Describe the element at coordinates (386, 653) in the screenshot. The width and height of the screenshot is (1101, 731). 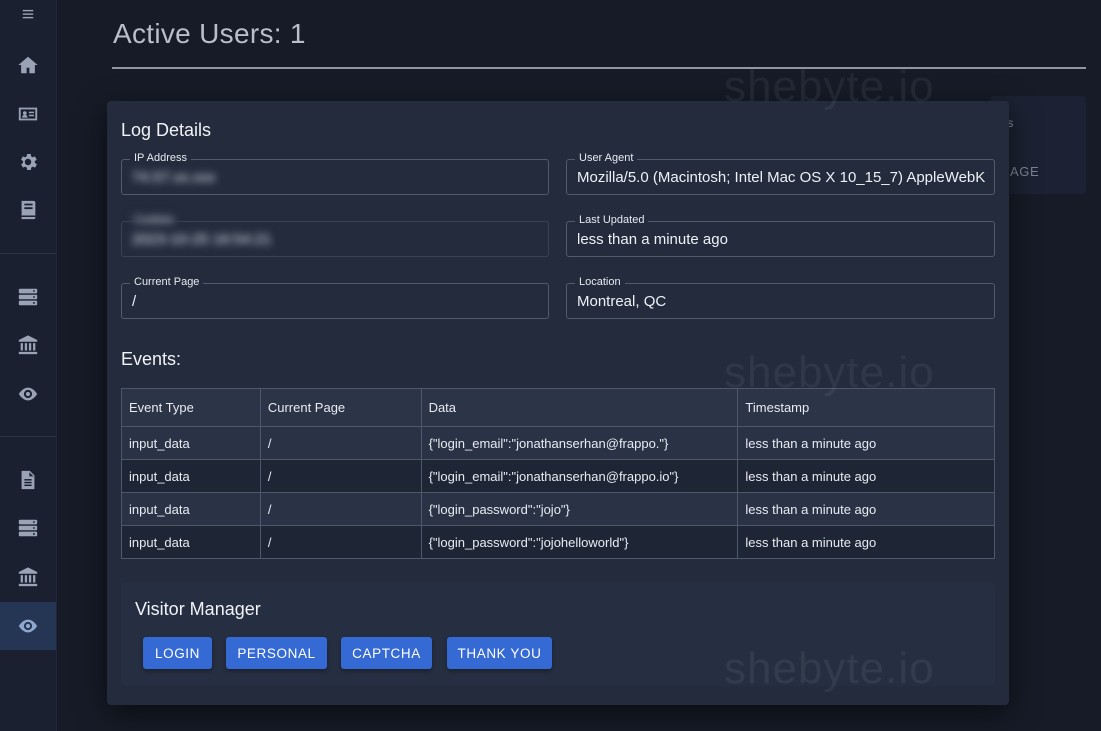
I see `captcha-button: CAPTCHA` at that location.